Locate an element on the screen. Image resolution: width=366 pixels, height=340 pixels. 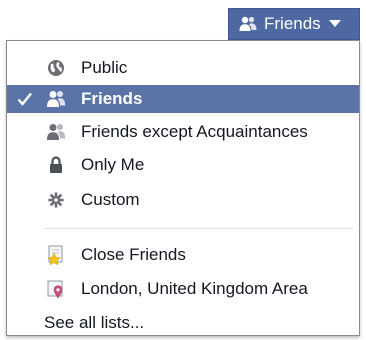
audience-selector-label: Friends is located at coordinates (292, 23).